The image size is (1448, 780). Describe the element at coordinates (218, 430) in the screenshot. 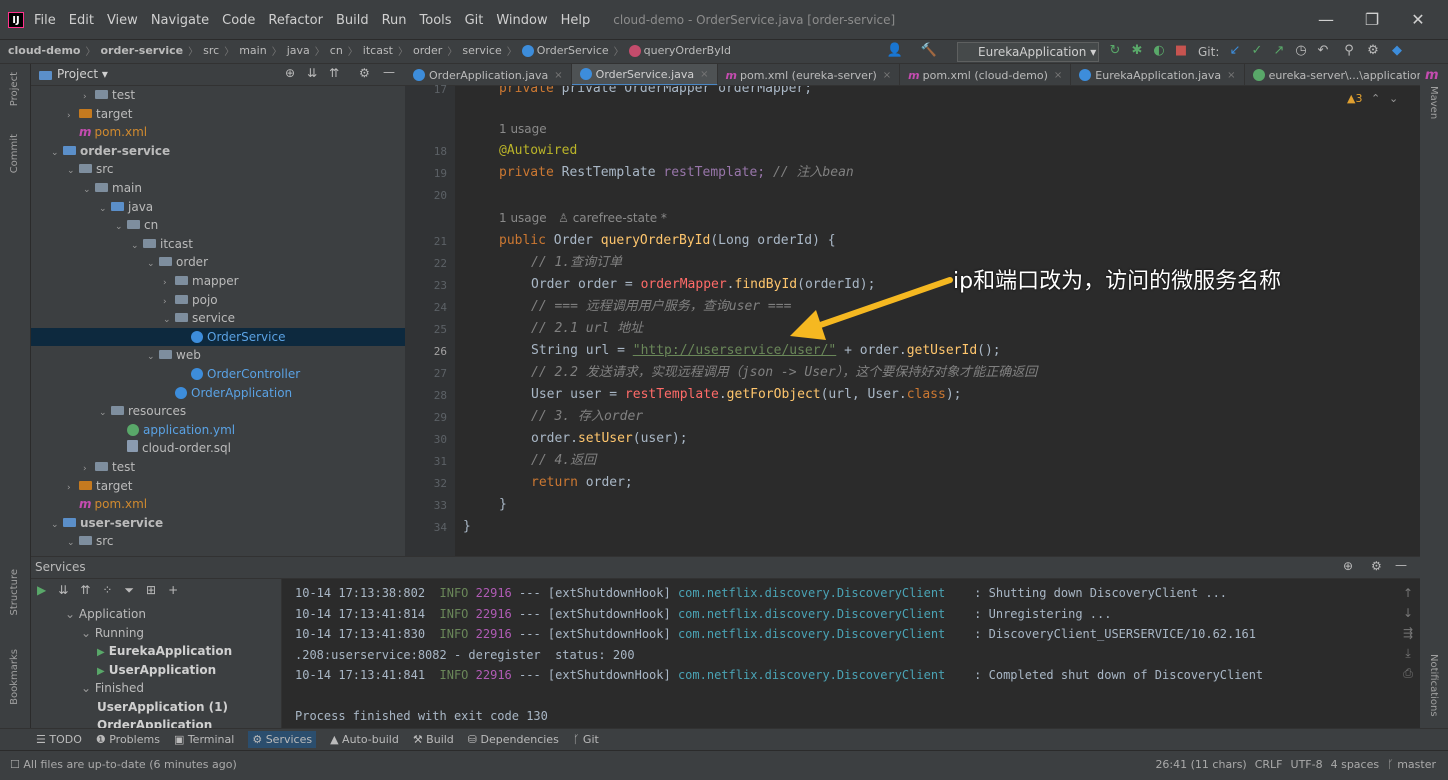

I see `tree-item: application.yml` at that location.